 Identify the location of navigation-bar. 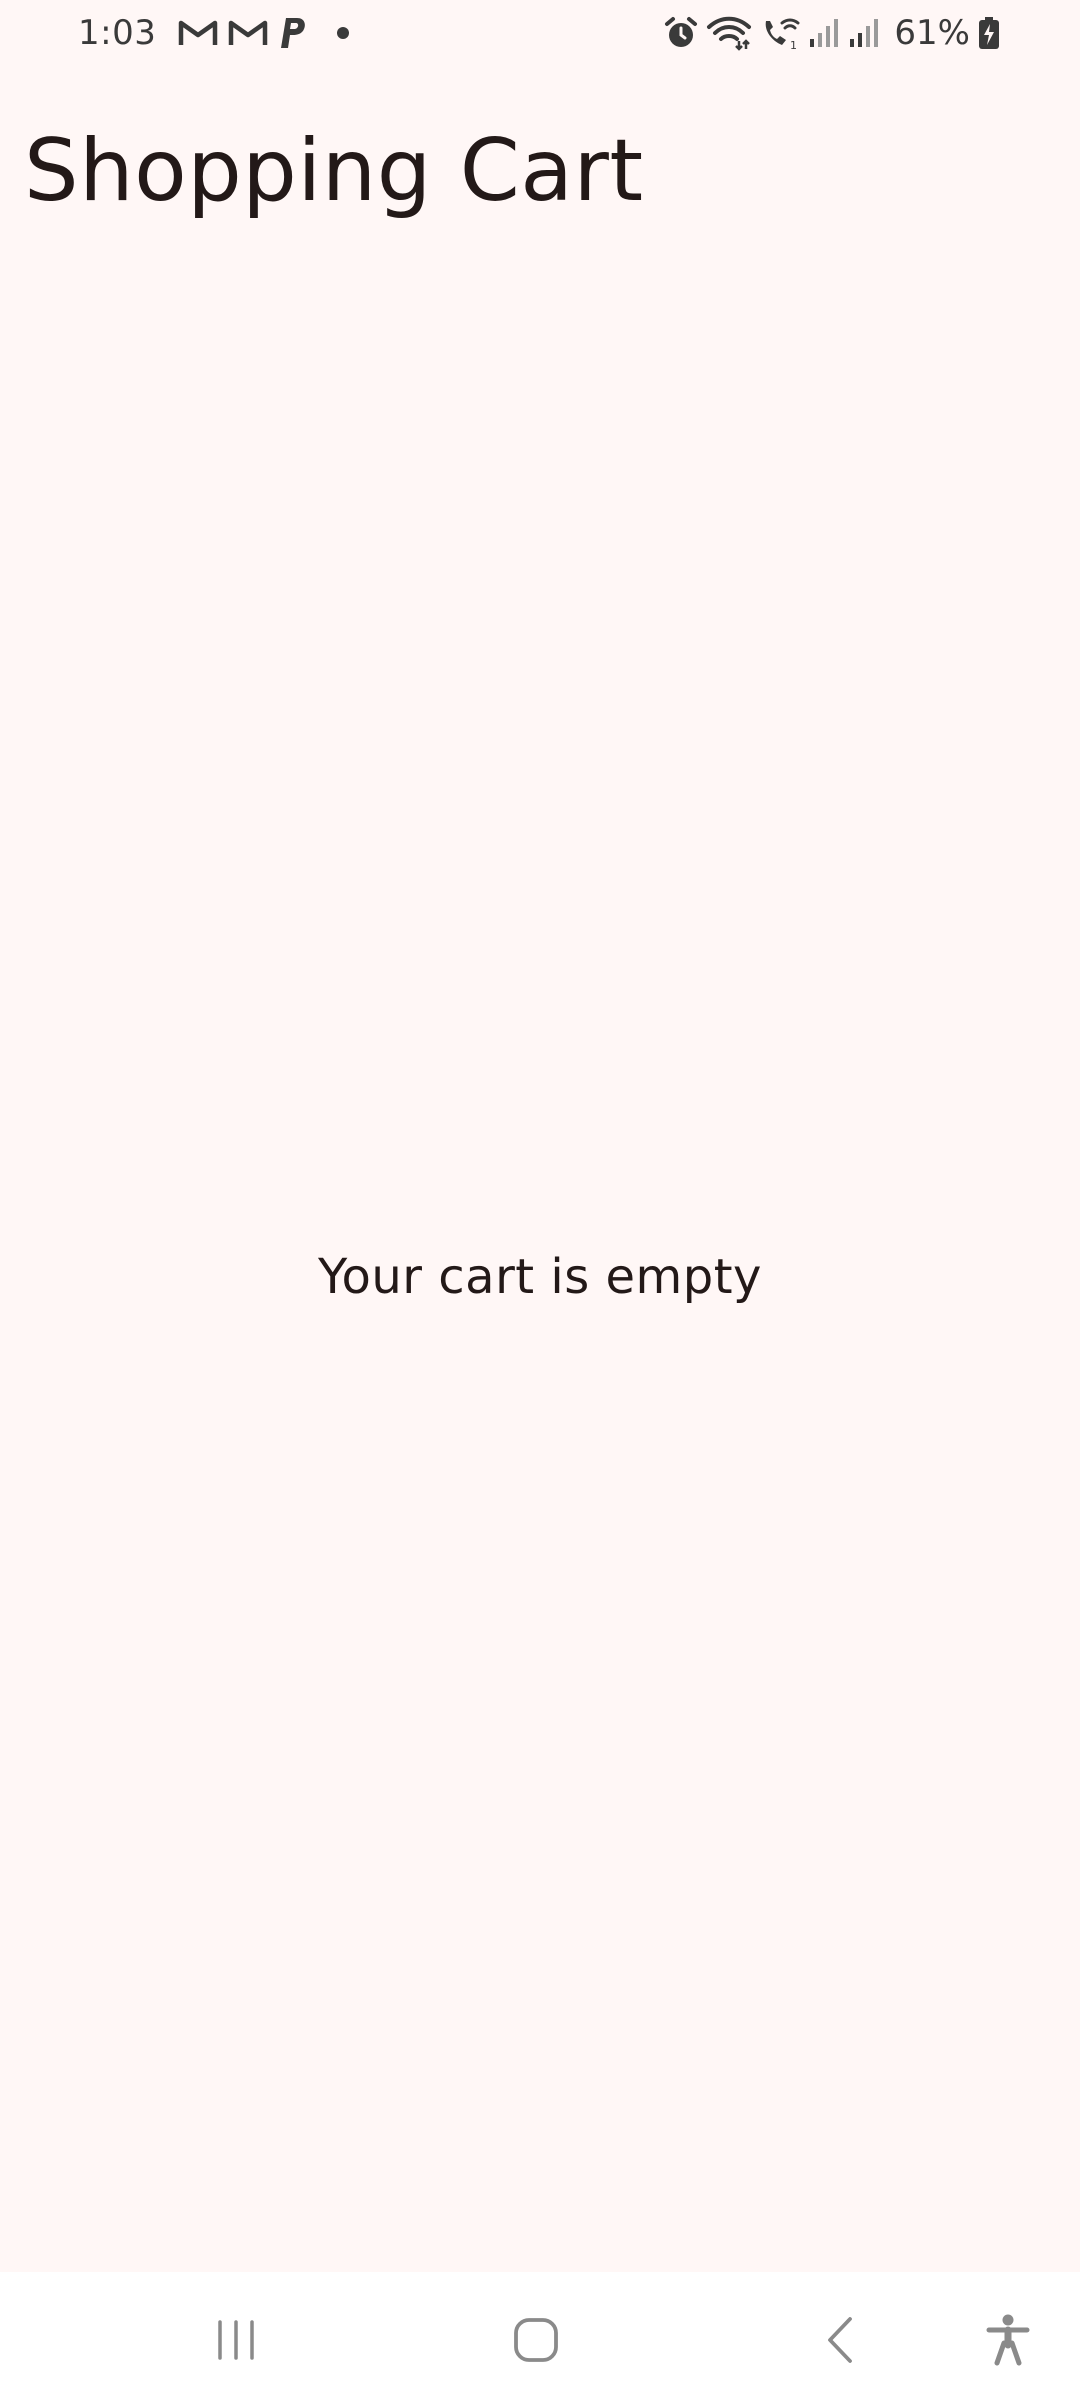
(540, 2340).